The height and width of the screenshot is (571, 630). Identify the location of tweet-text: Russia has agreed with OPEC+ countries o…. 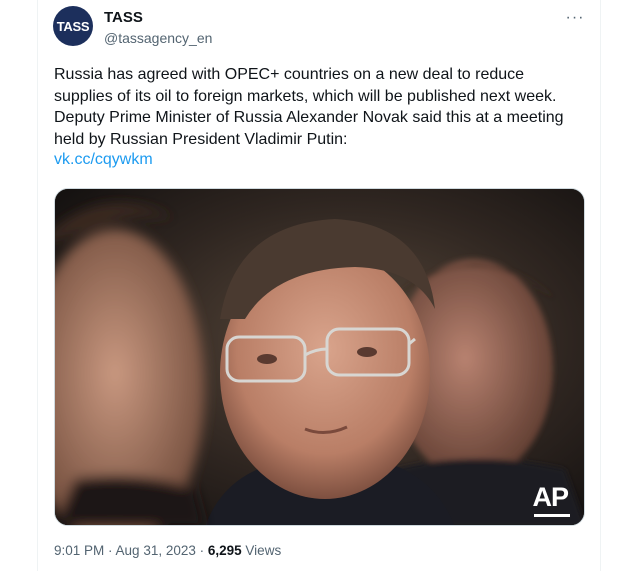
(309, 107).